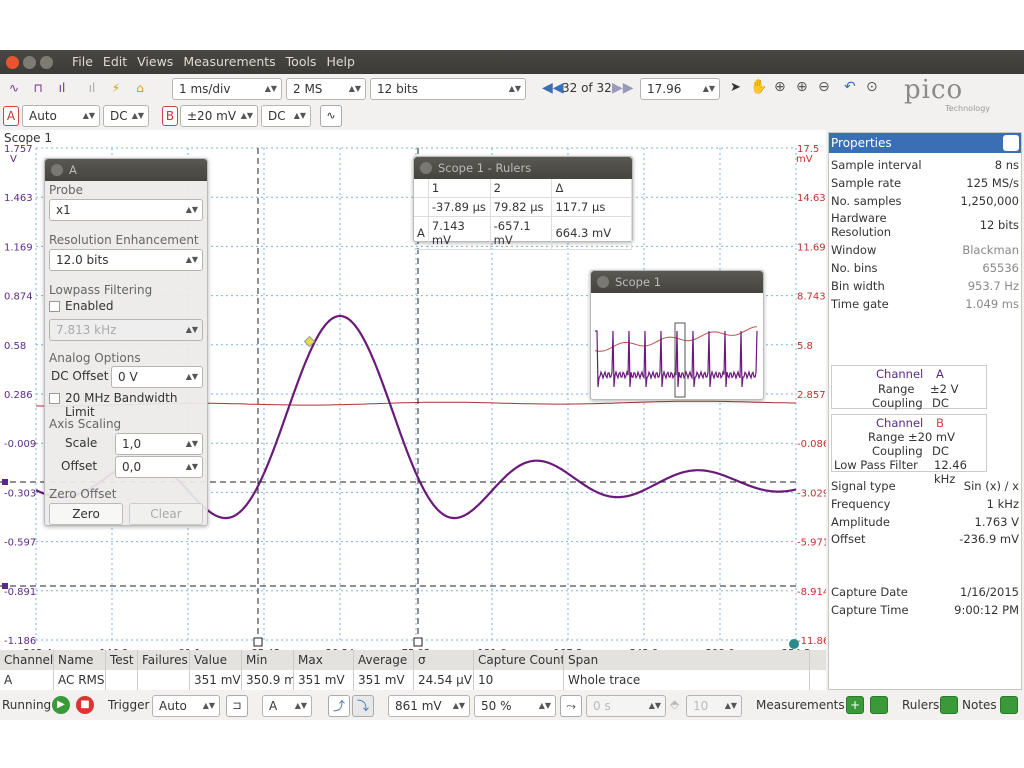 The image size is (1024, 768). I want to click on menu-file: File, so click(82, 62).